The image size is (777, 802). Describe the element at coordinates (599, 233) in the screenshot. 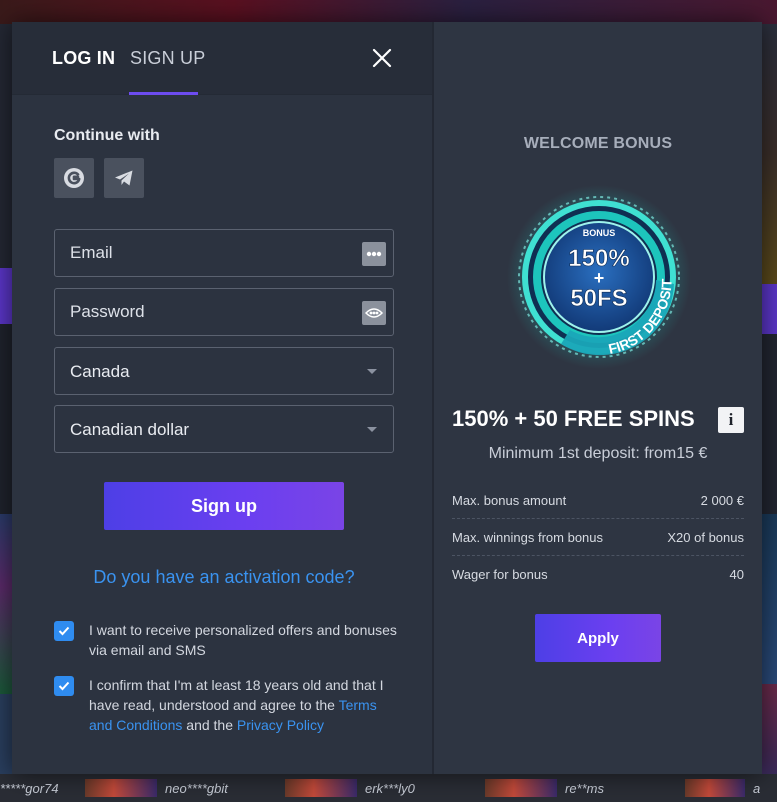

I see `badge-top-text: BONUS` at that location.